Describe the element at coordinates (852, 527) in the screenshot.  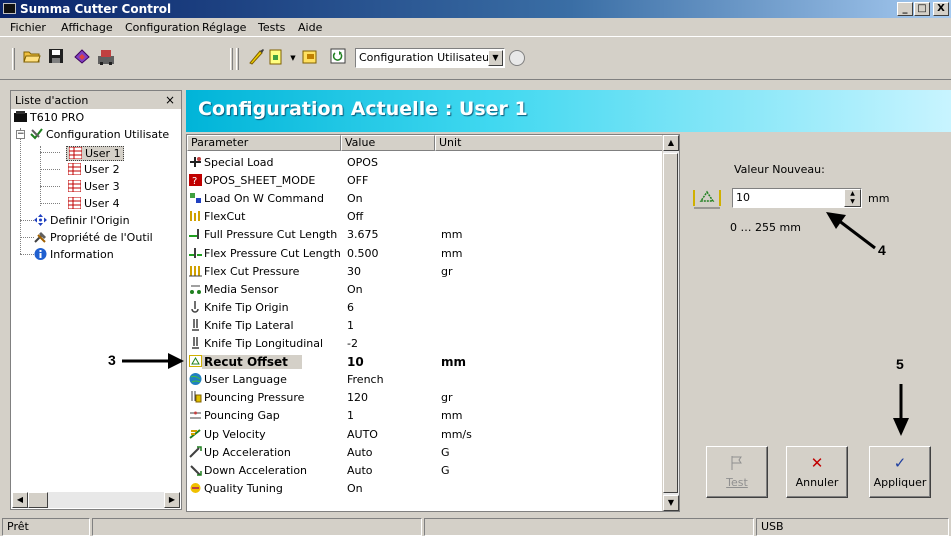
I see `status-connection: USB` at that location.